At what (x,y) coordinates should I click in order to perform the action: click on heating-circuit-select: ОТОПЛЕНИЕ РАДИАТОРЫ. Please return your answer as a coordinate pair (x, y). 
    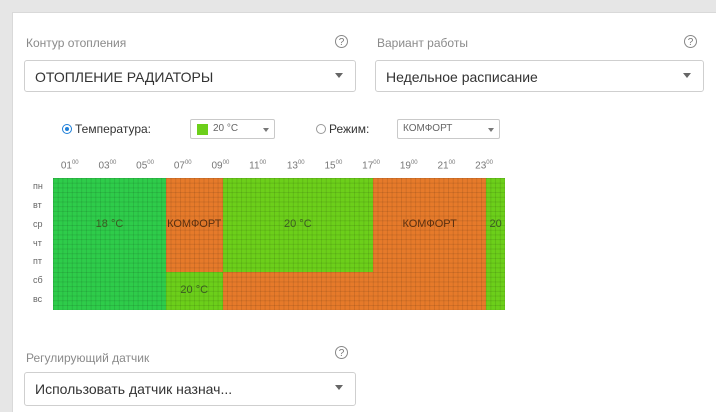
    Looking at the image, I should click on (190, 76).